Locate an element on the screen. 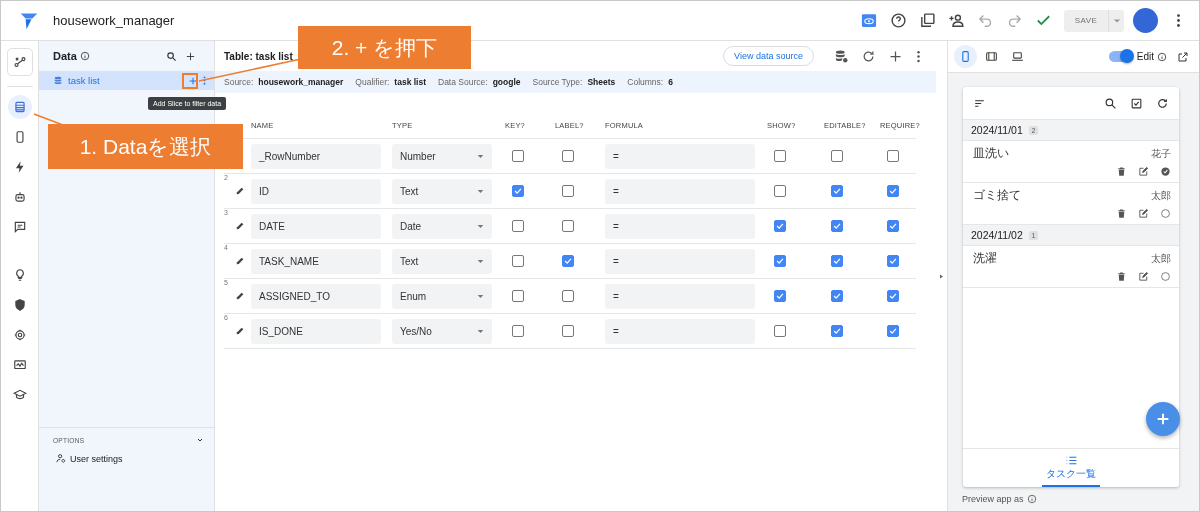 This screenshot has height=512, width=1200. flow-icon is located at coordinates (19, 62).